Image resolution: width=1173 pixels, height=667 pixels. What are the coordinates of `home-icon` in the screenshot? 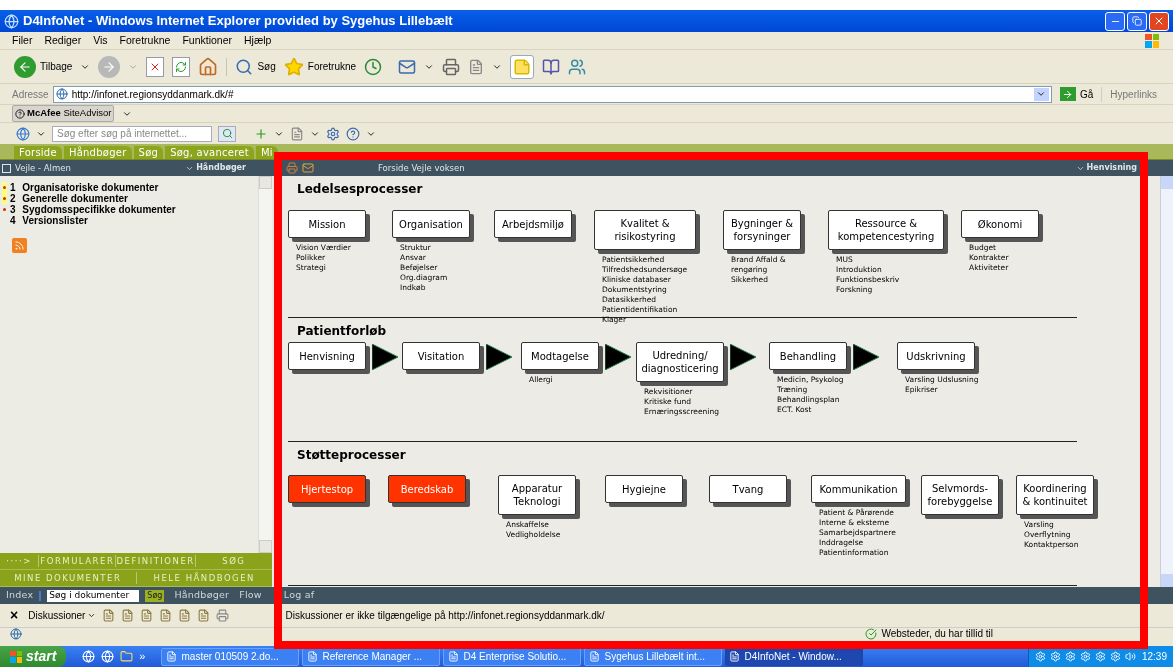 It's located at (208, 66).